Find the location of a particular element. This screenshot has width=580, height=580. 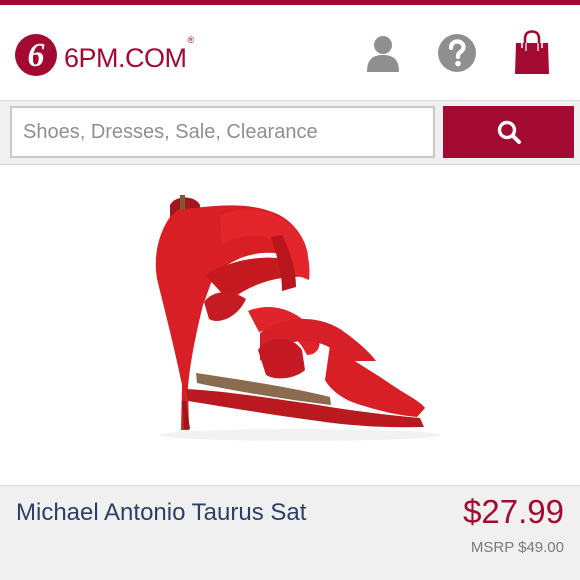

user-icon is located at coordinates (383, 54).